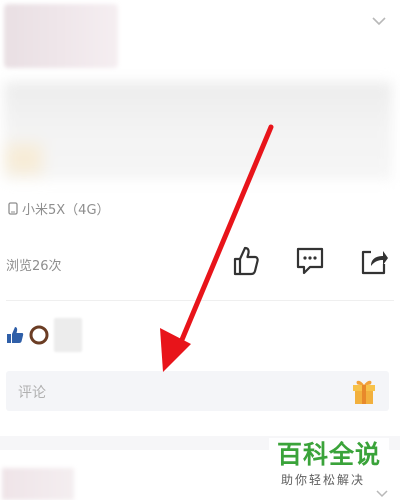  I want to click on comment-bubble-icon, so click(310, 261).